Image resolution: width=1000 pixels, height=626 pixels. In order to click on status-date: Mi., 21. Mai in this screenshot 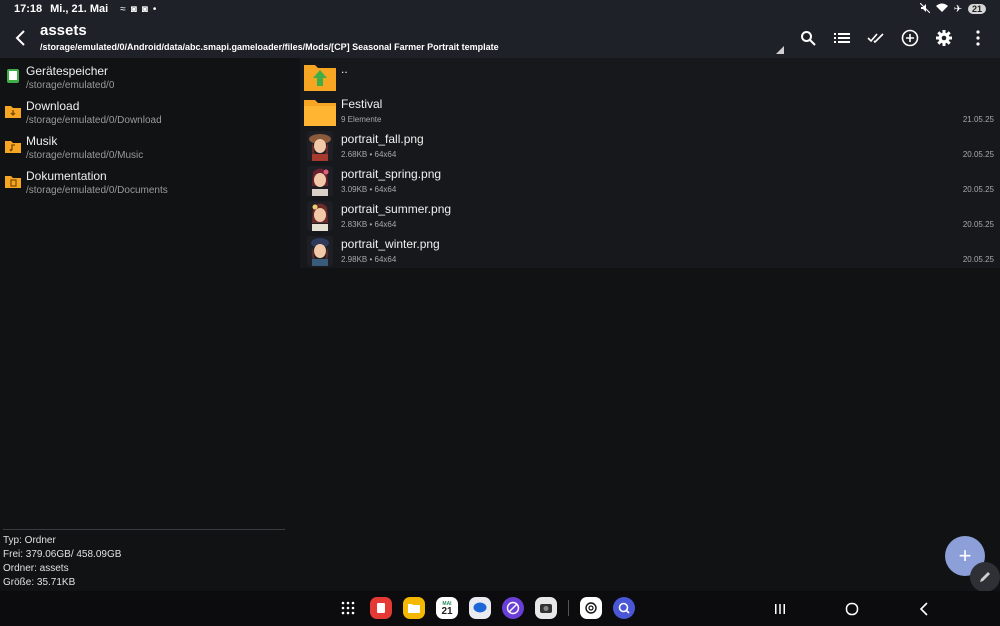, I will do `click(79, 9)`.